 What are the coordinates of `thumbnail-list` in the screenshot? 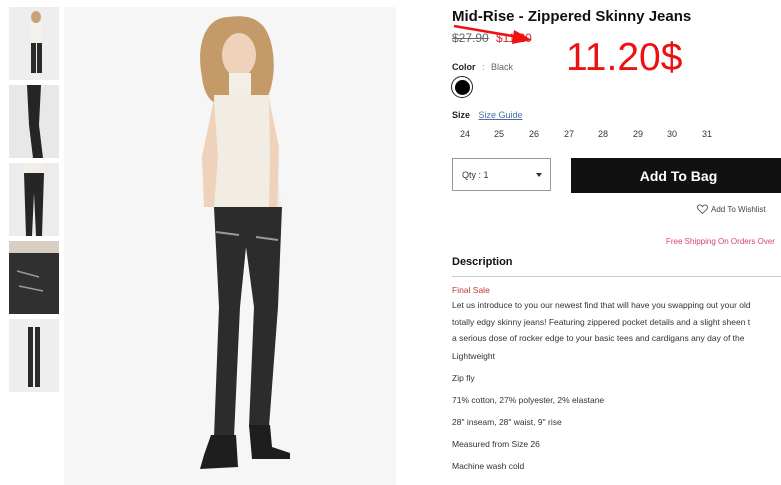 It's located at (34, 202).